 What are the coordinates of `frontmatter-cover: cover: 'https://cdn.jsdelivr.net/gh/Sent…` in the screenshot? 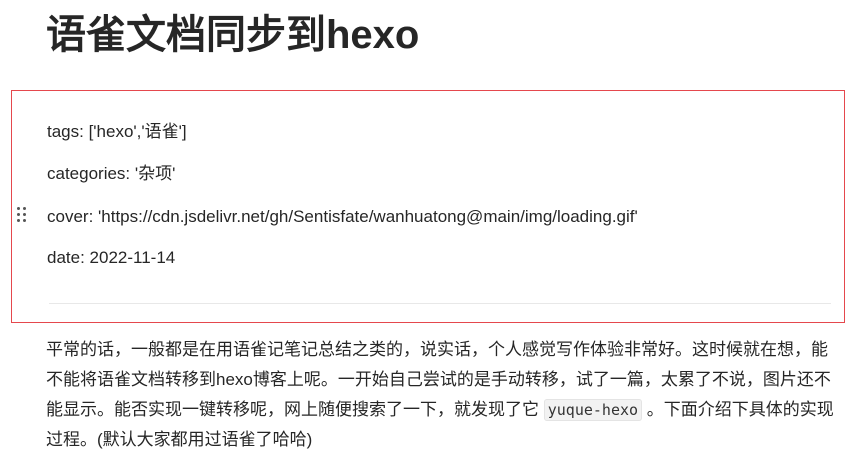 It's located at (342, 217).